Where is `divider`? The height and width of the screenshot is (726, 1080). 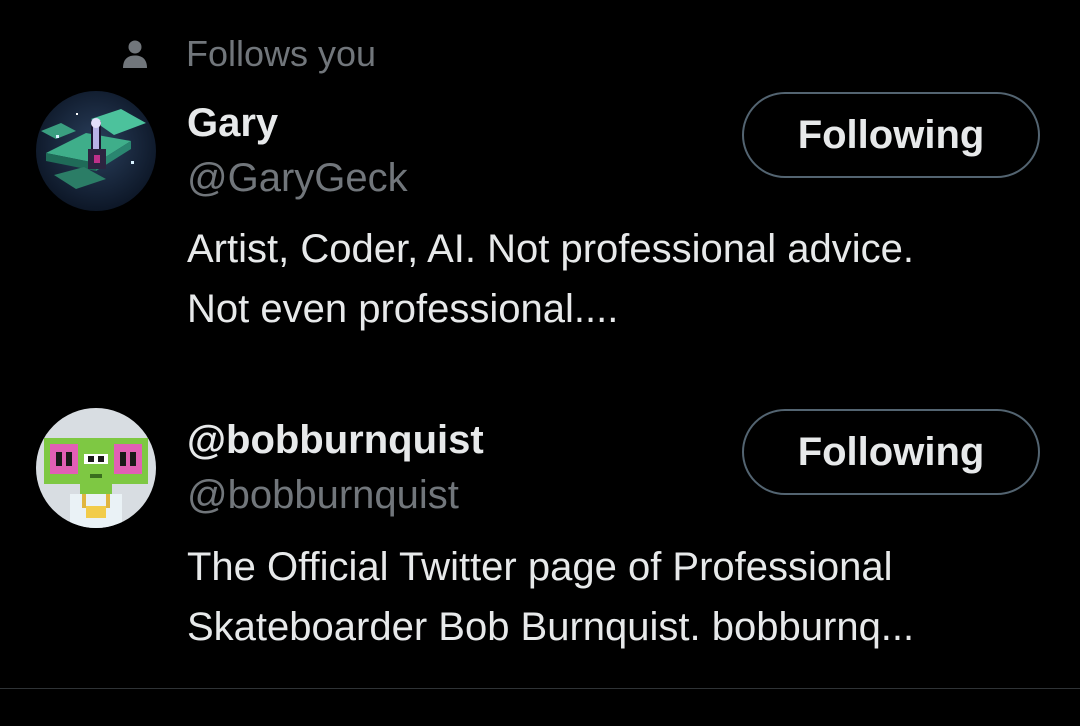
divider is located at coordinates (540, 688).